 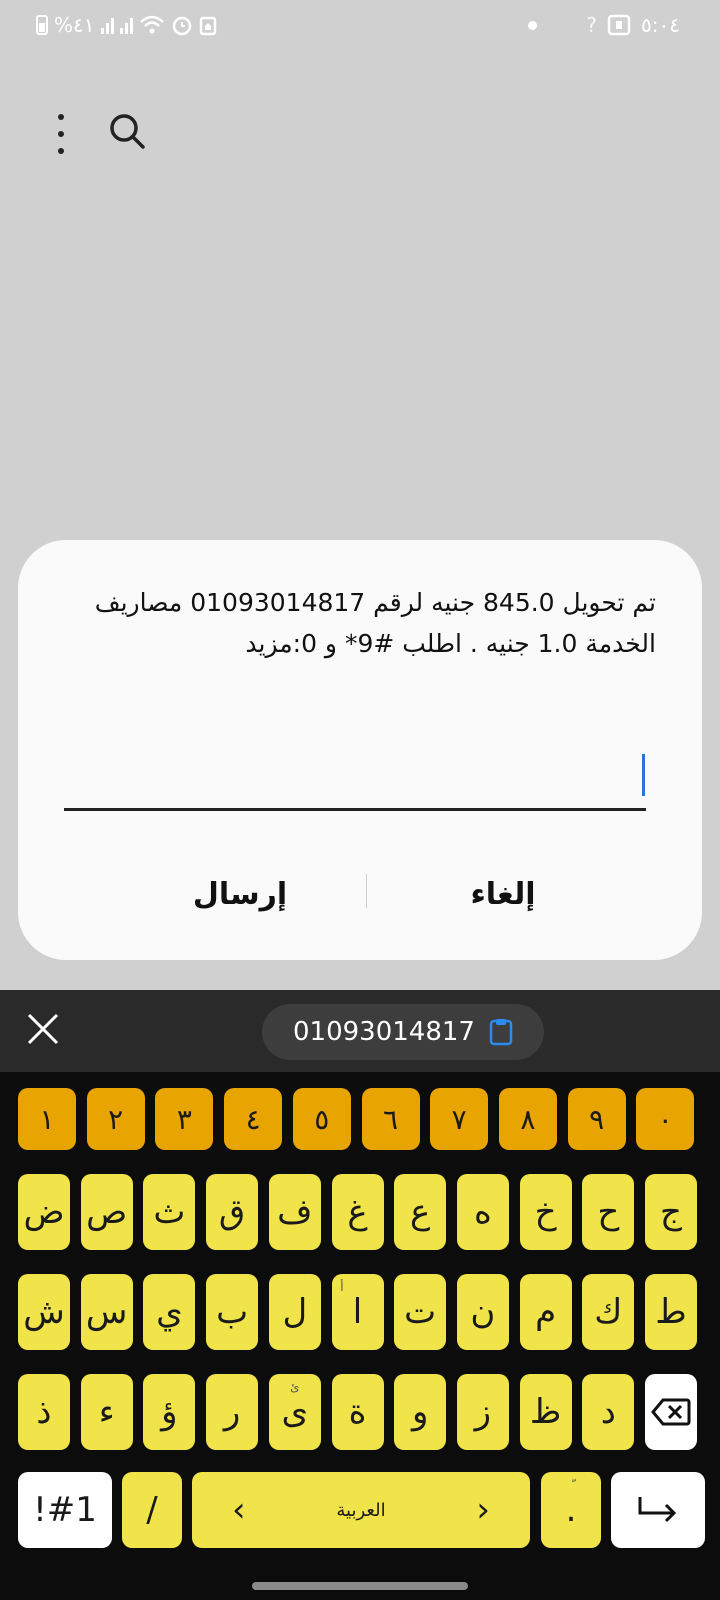 I want to click on period-label: ., so click(x=571, y=1510).